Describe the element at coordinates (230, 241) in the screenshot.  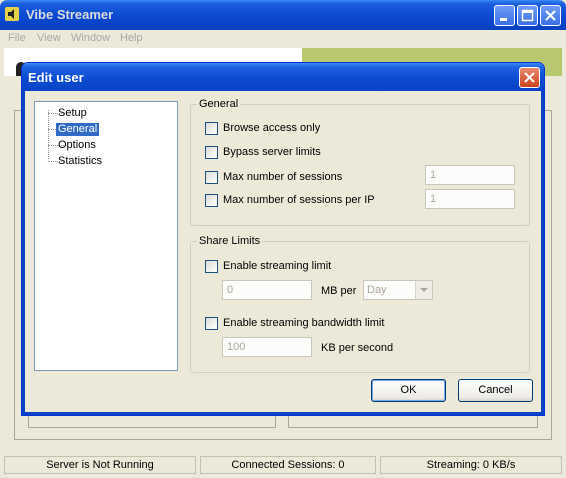
I see `share-limits-group-title: Share Limits` at that location.